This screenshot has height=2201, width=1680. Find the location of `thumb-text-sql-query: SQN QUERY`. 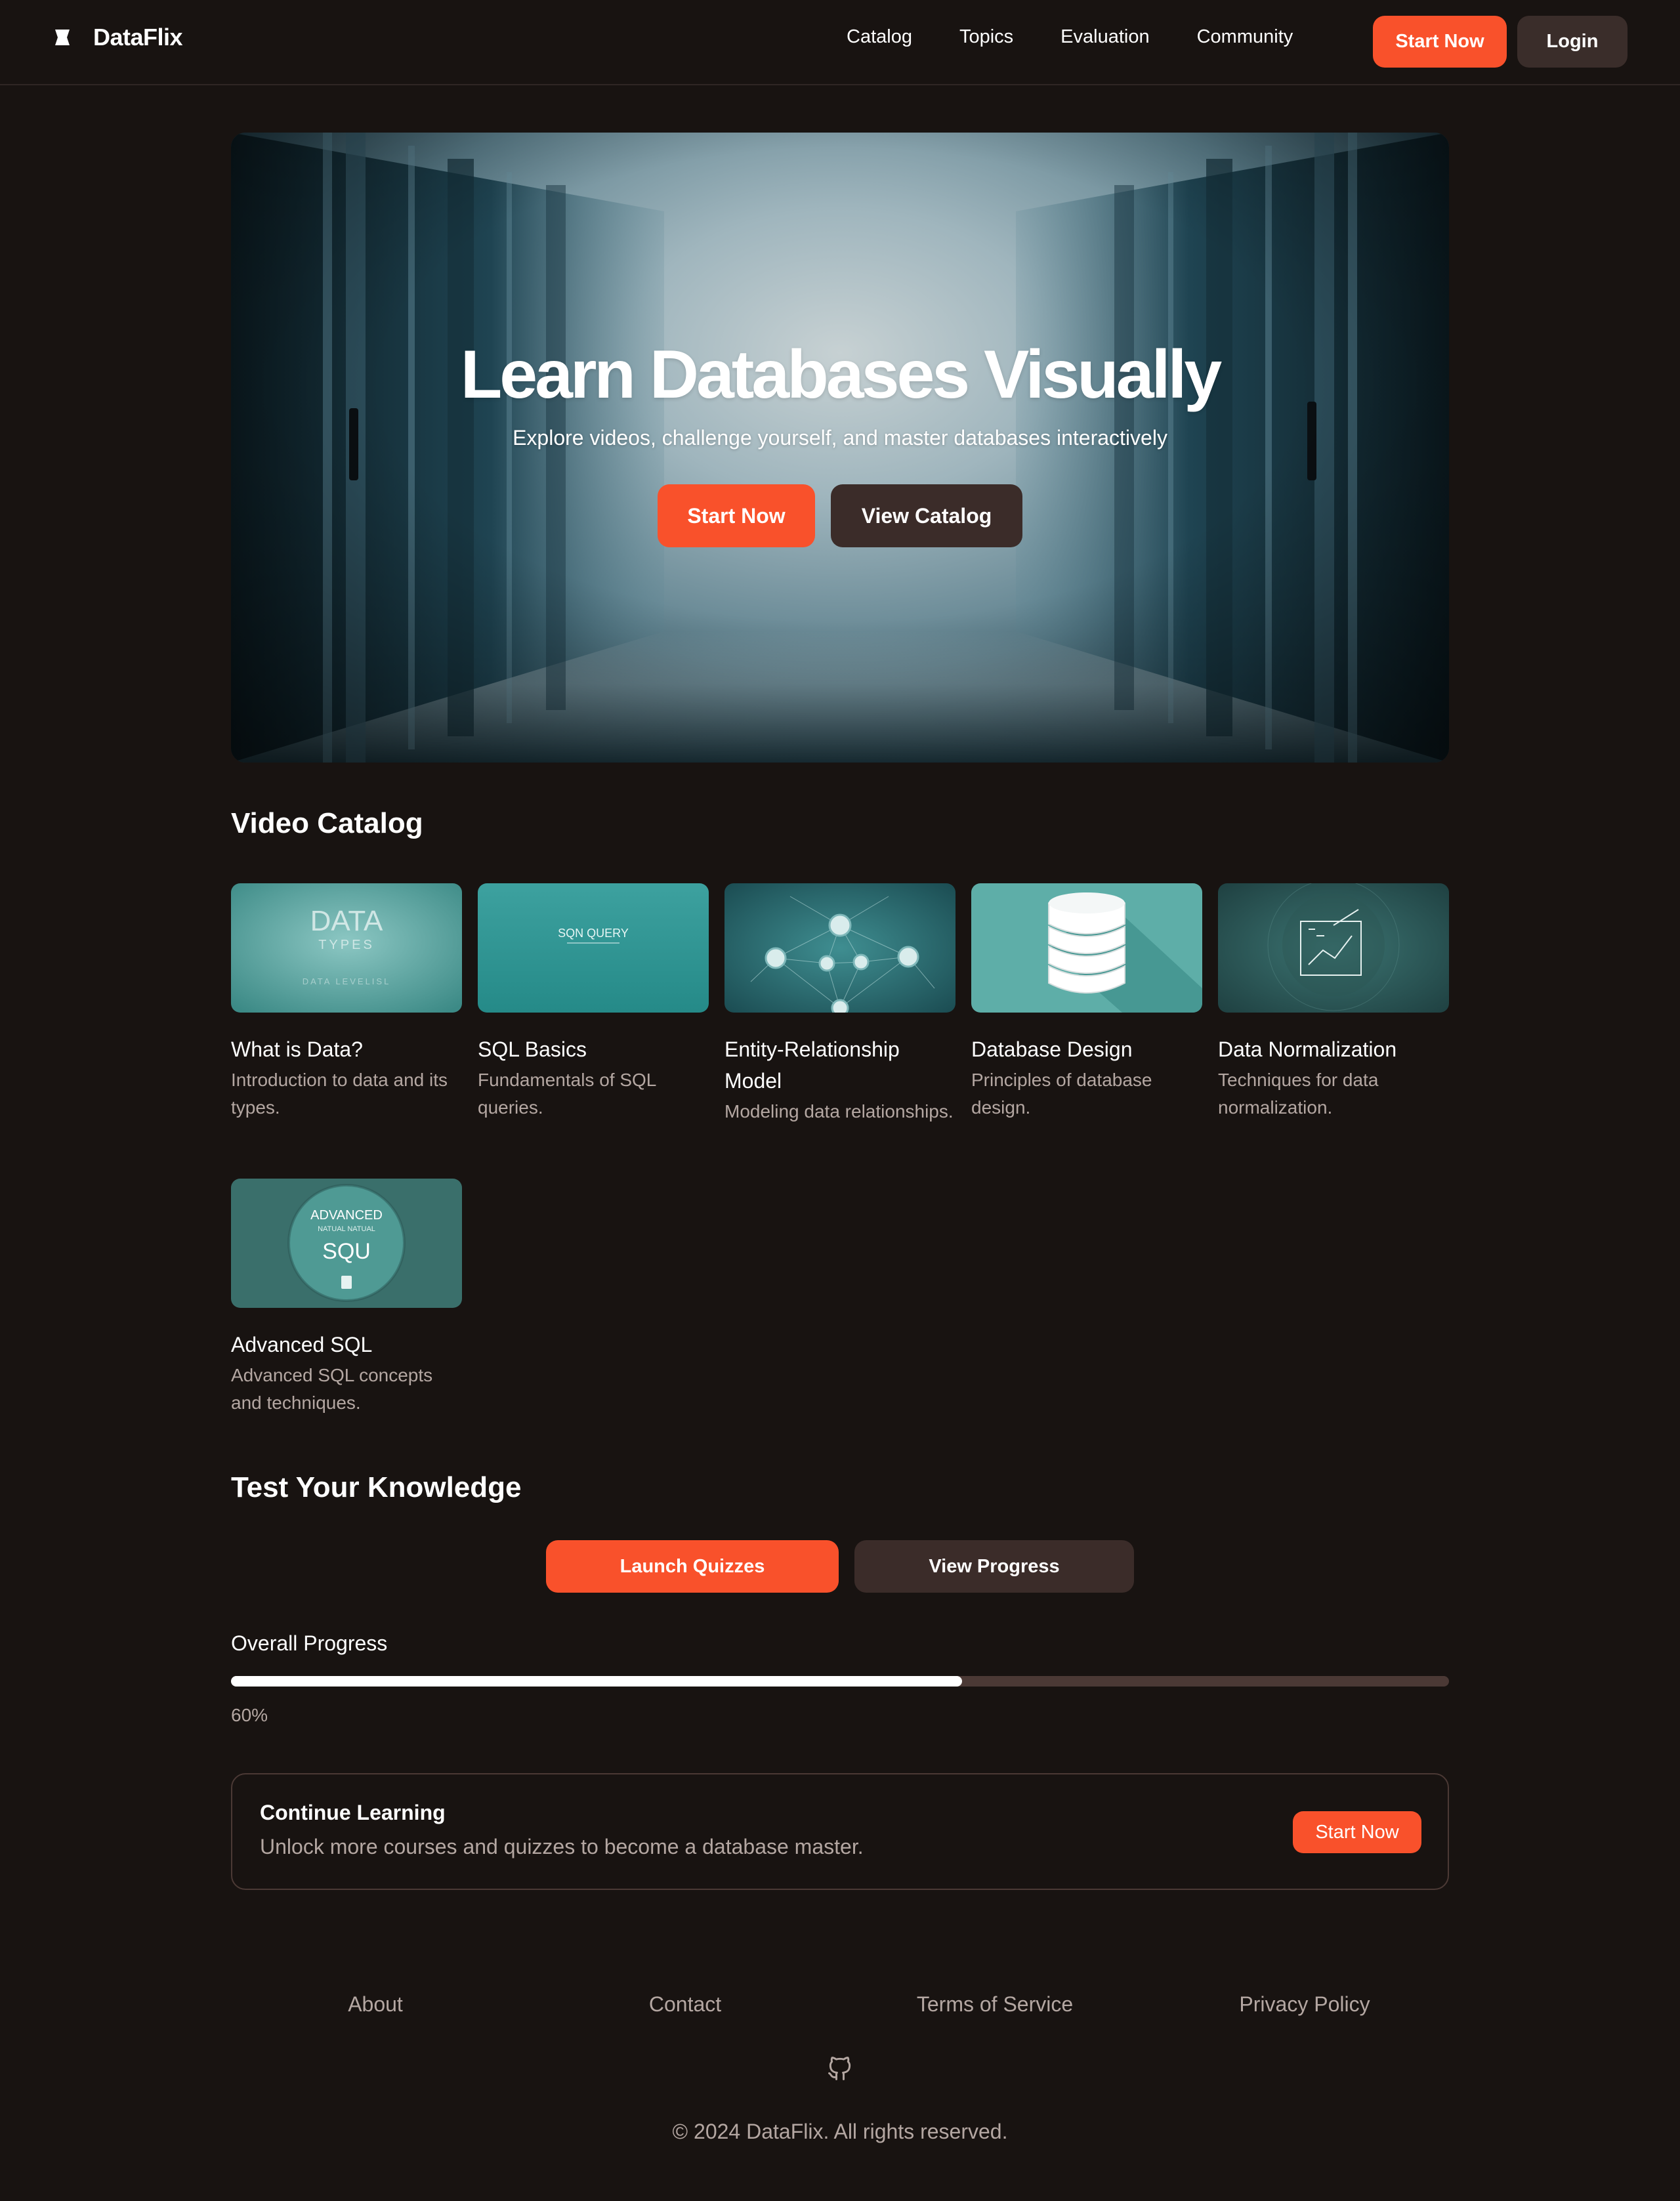

thumb-text-sql-query: SQN QUERY is located at coordinates (593, 933).